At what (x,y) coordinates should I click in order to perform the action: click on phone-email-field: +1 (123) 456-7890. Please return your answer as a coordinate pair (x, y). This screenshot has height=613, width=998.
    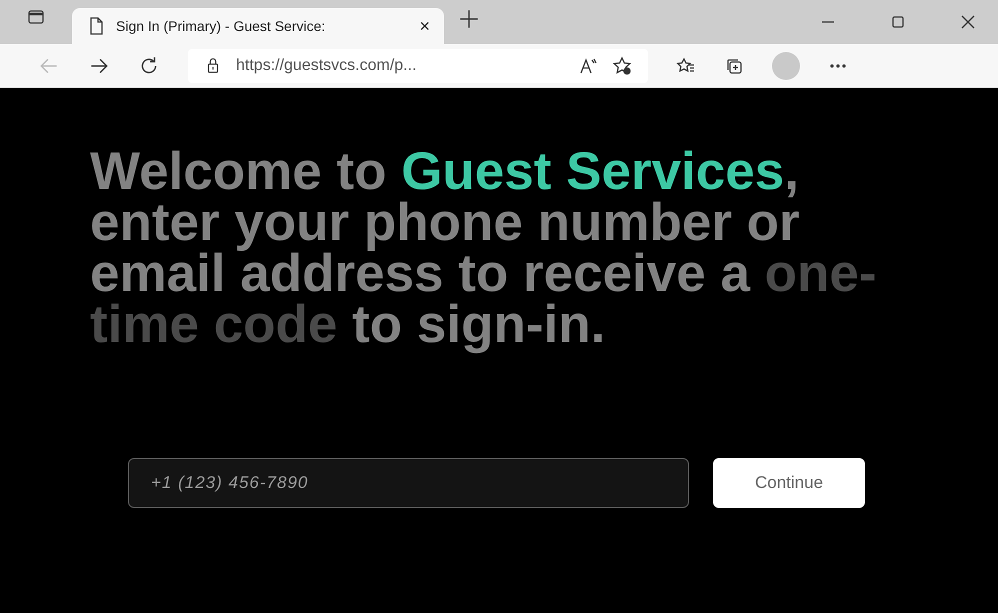
    Looking at the image, I should click on (408, 483).